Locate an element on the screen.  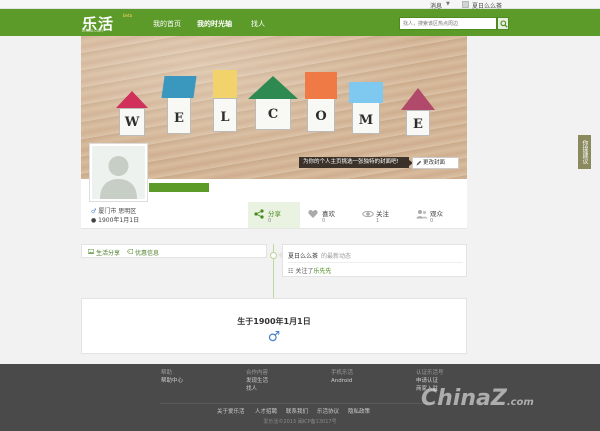
welcome-letter: C is located at coordinates (273, 114).